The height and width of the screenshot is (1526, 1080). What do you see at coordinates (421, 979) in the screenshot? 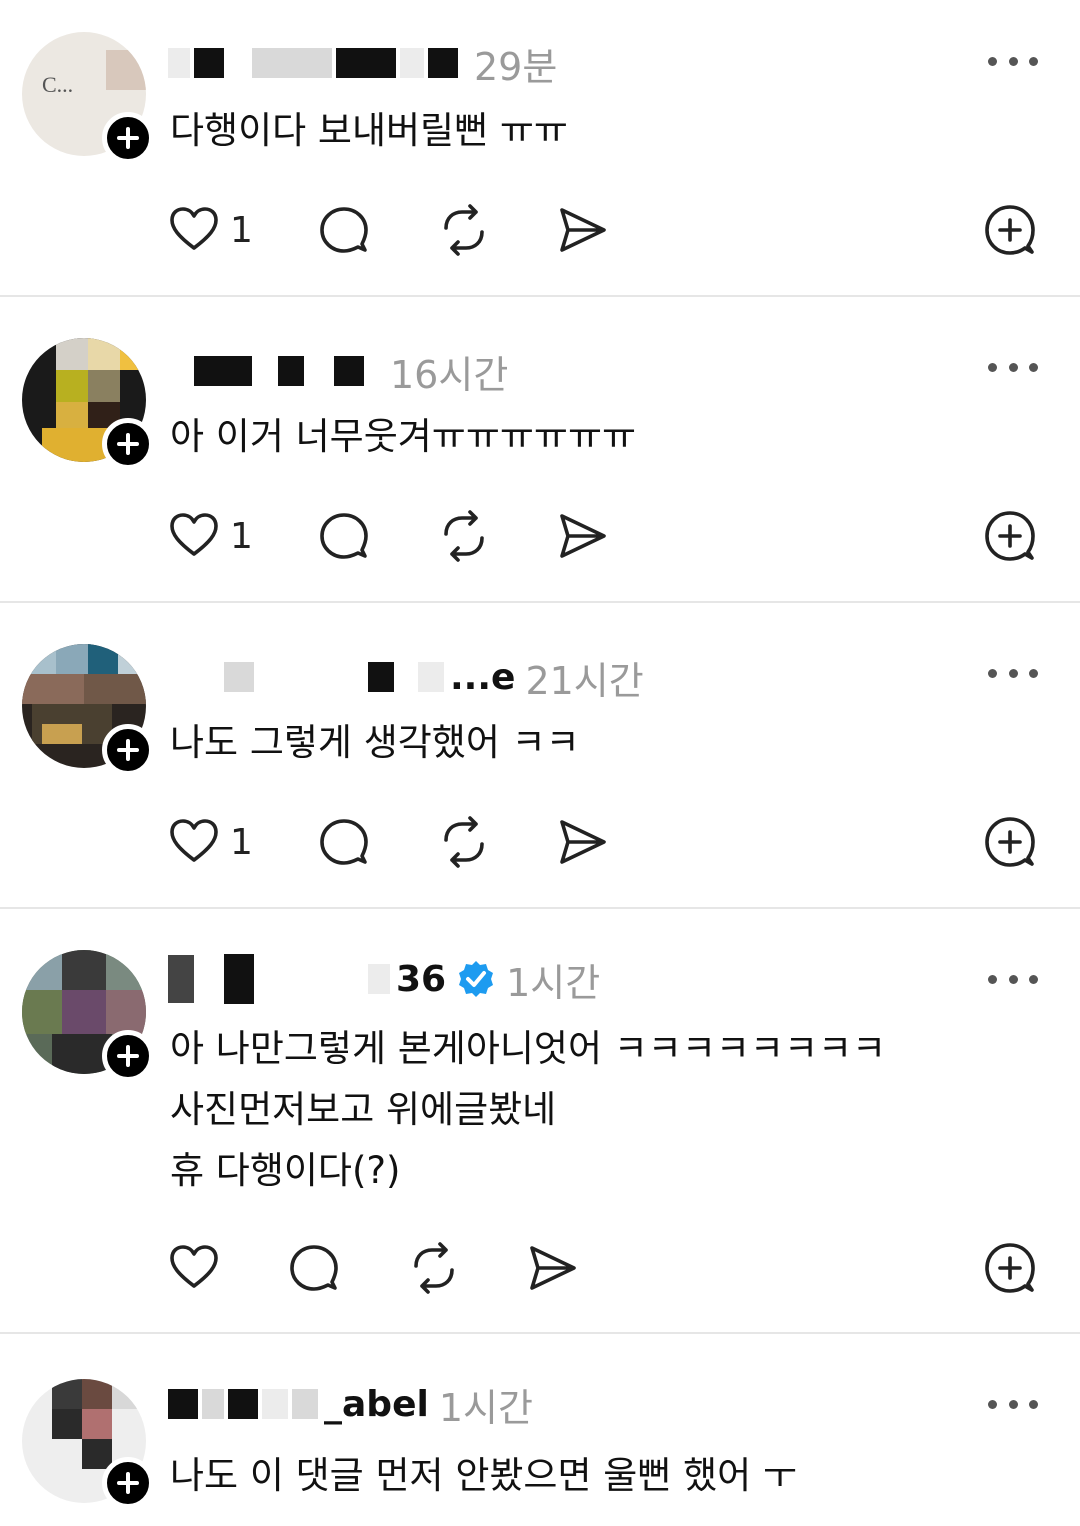
I see `username-tail: 36` at bounding box center [421, 979].